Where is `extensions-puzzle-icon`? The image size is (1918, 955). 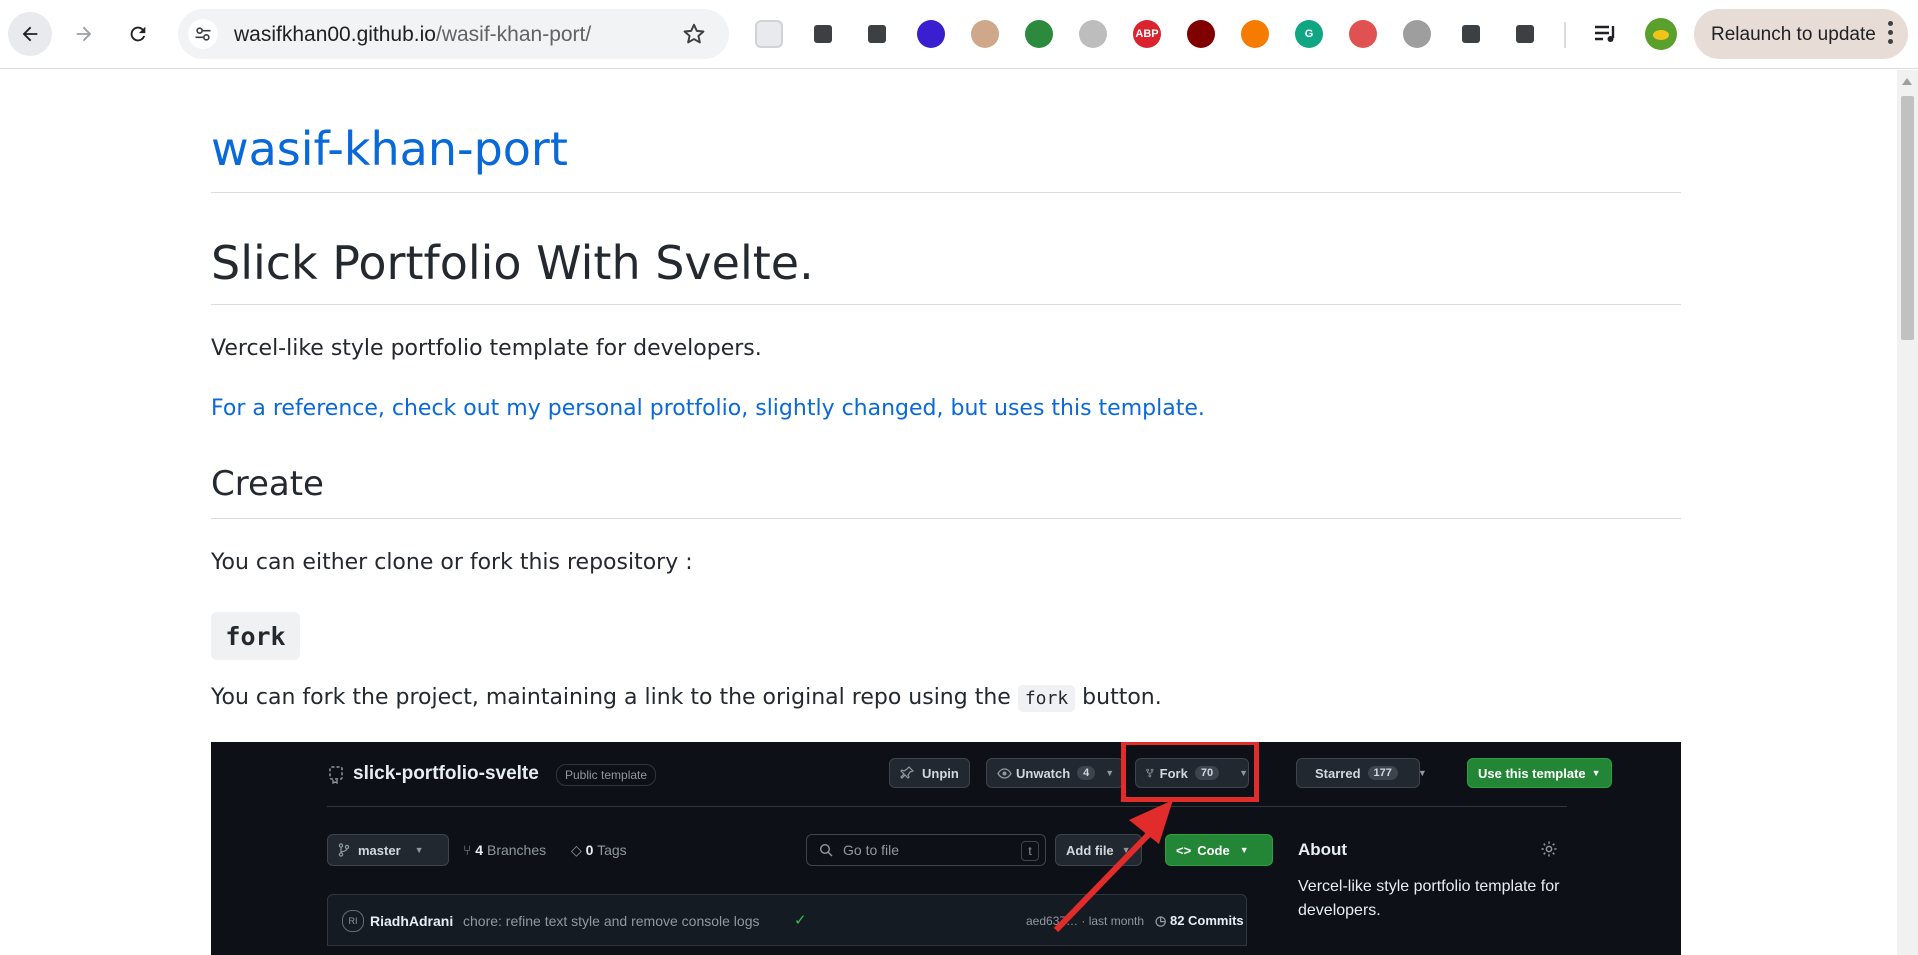 extensions-puzzle-icon is located at coordinates (1525, 34).